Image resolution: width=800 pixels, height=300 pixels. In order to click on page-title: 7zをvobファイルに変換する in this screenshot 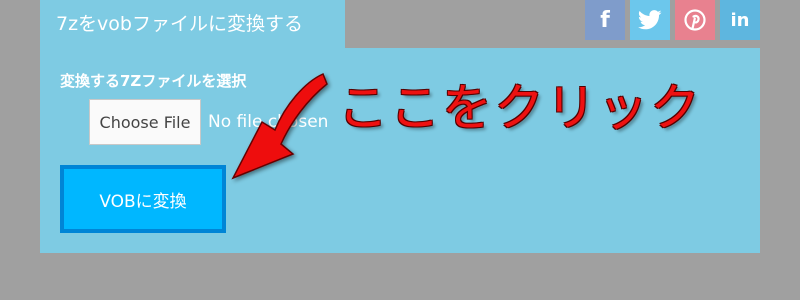, I will do `click(179, 24)`.